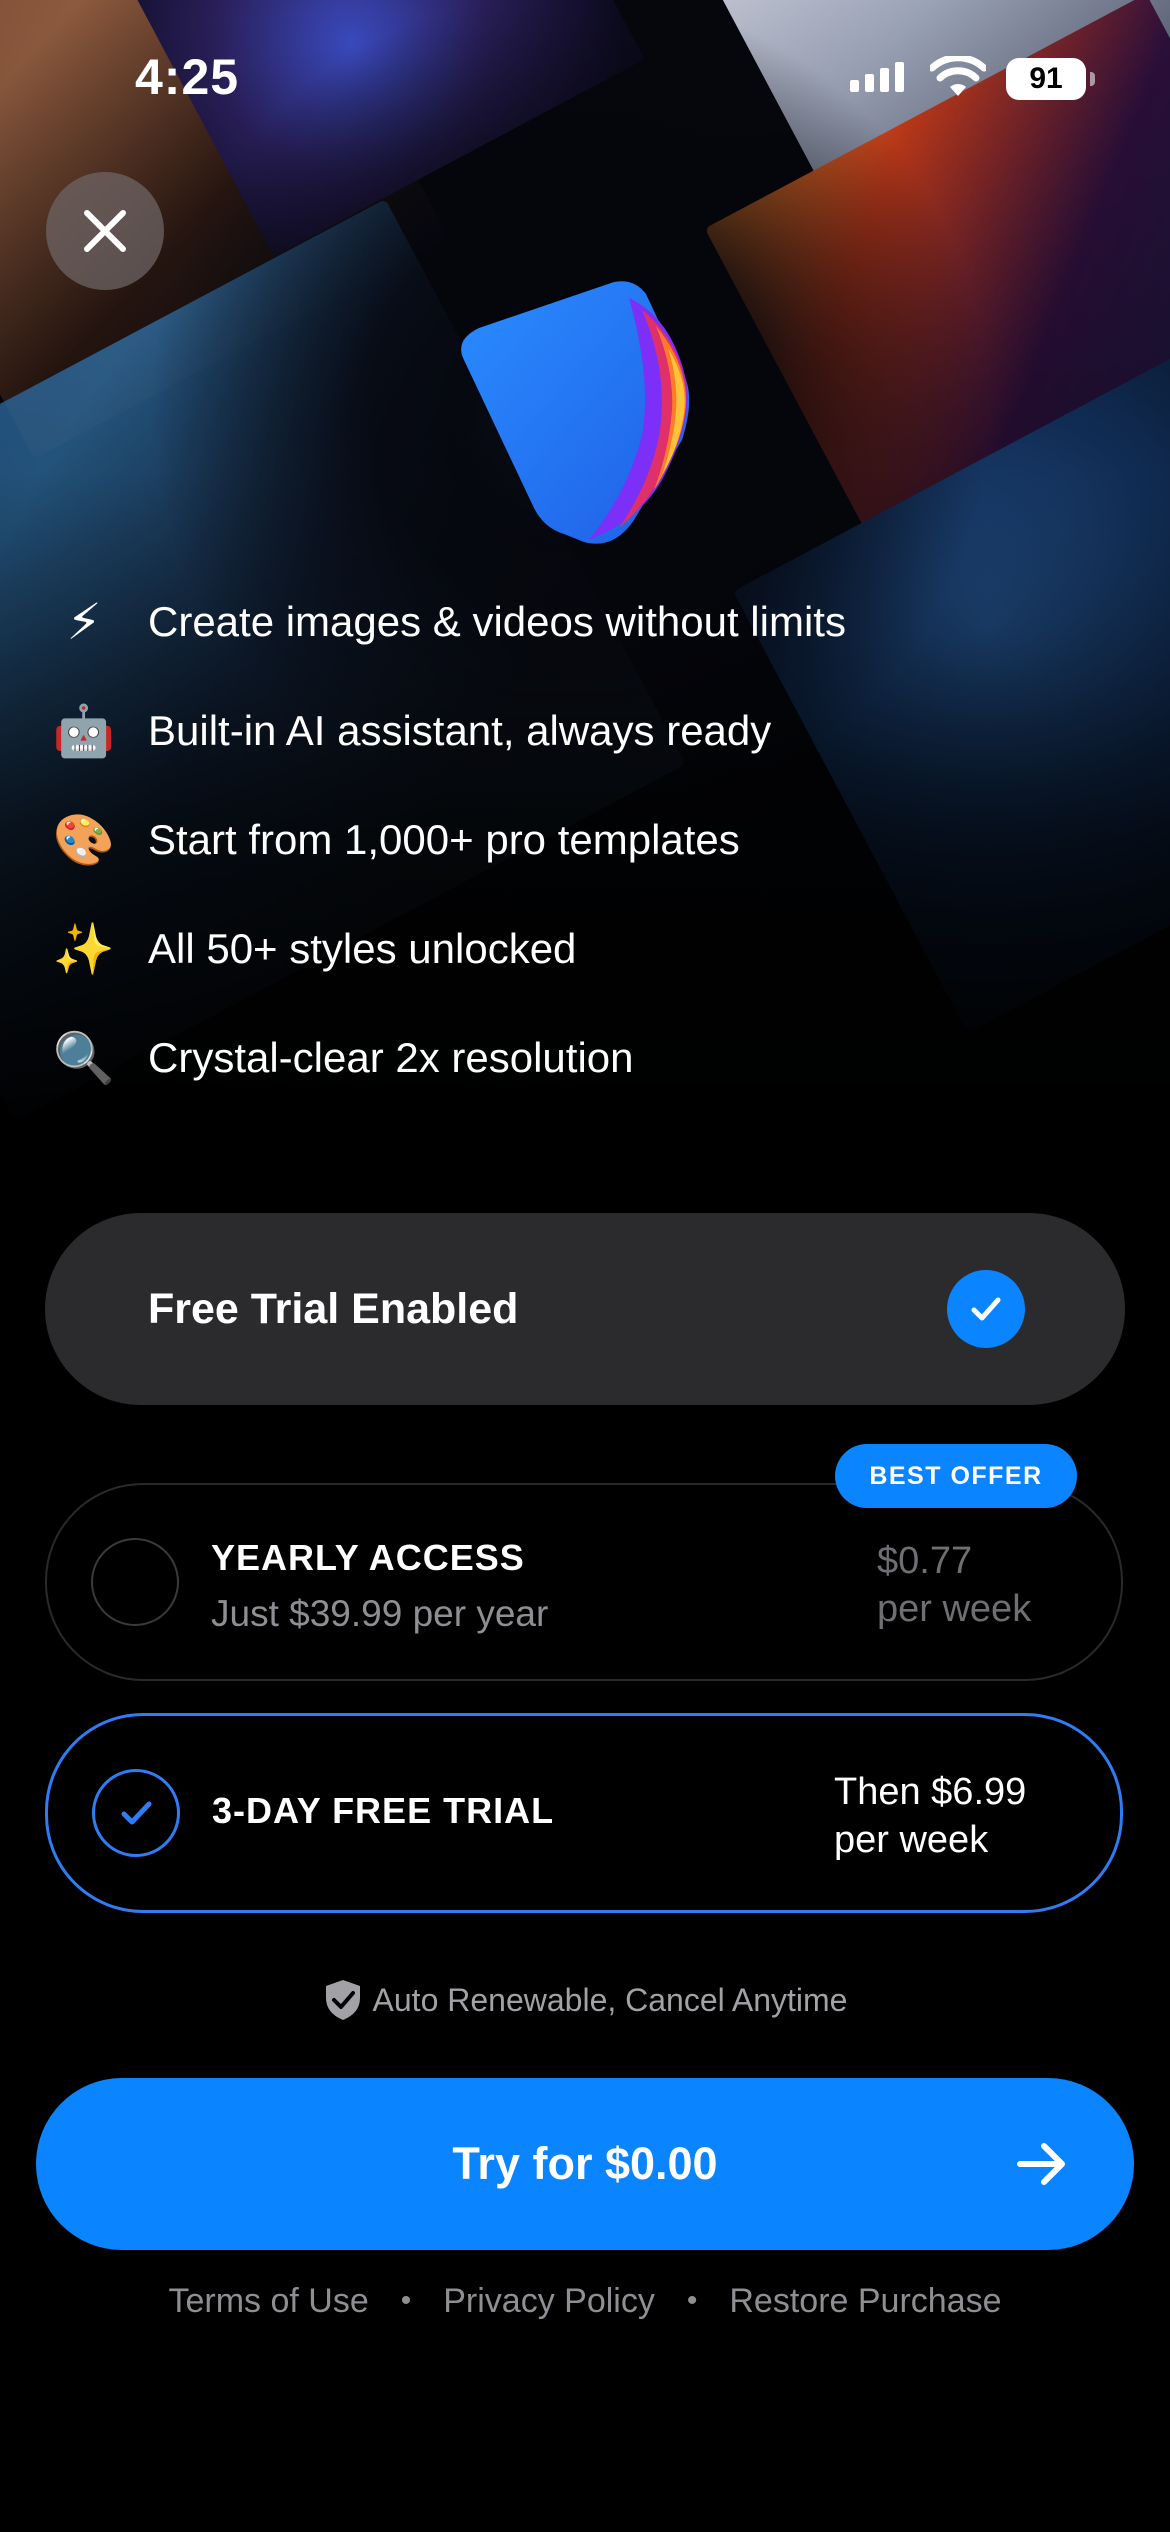 This screenshot has height=2532, width=1170. I want to click on status-bar: 4:25 91, so click(585, 75).